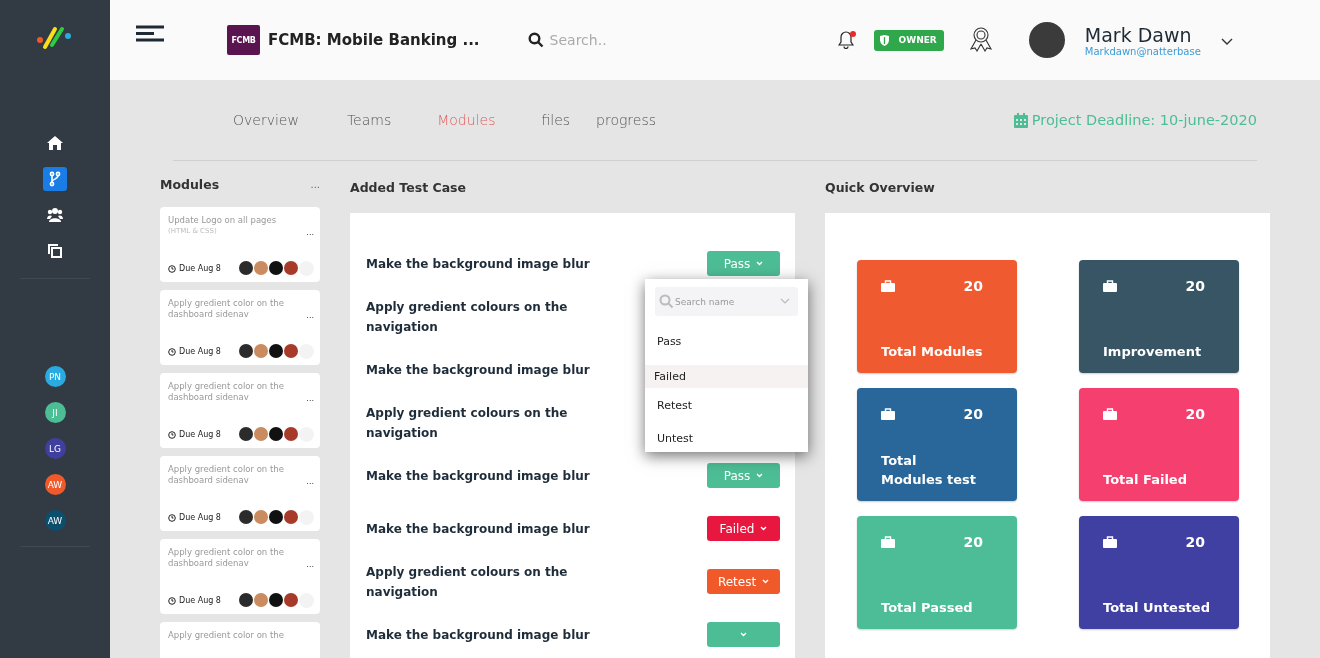  What do you see at coordinates (226, 635) in the screenshot?
I see `module-title: Apply gredient color on the` at bounding box center [226, 635].